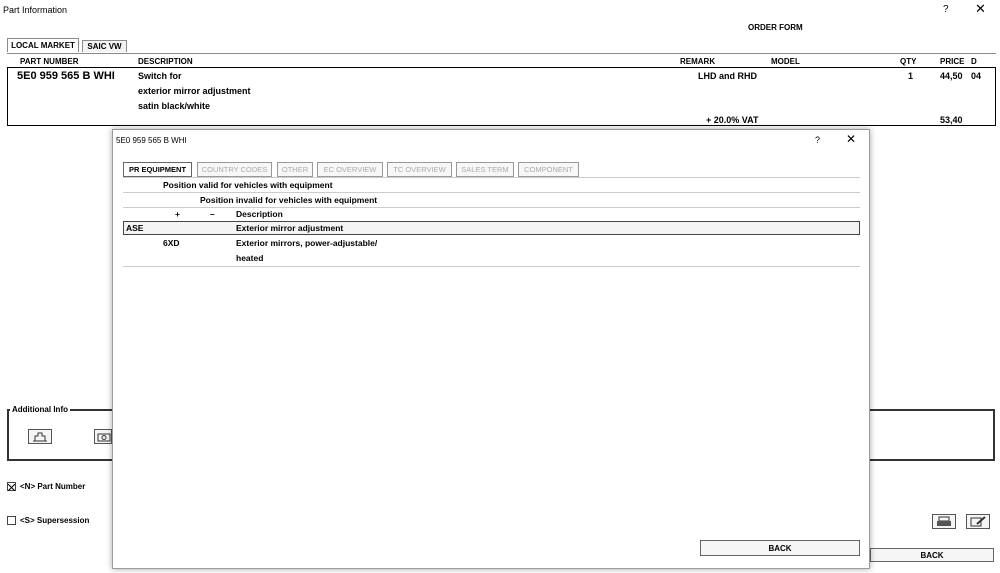 The width and height of the screenshot is (1000, 573). I want to click on edit-icon, so click(978, 521).